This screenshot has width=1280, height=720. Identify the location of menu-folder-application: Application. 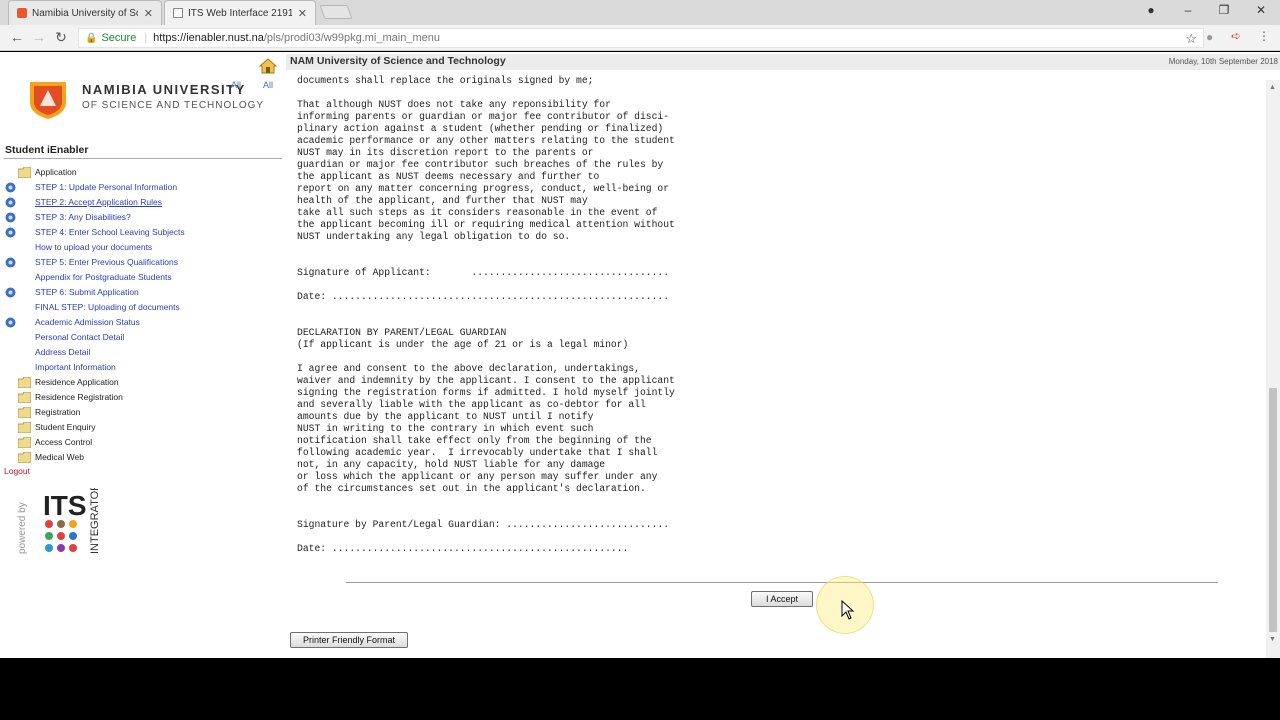
(142, 172).